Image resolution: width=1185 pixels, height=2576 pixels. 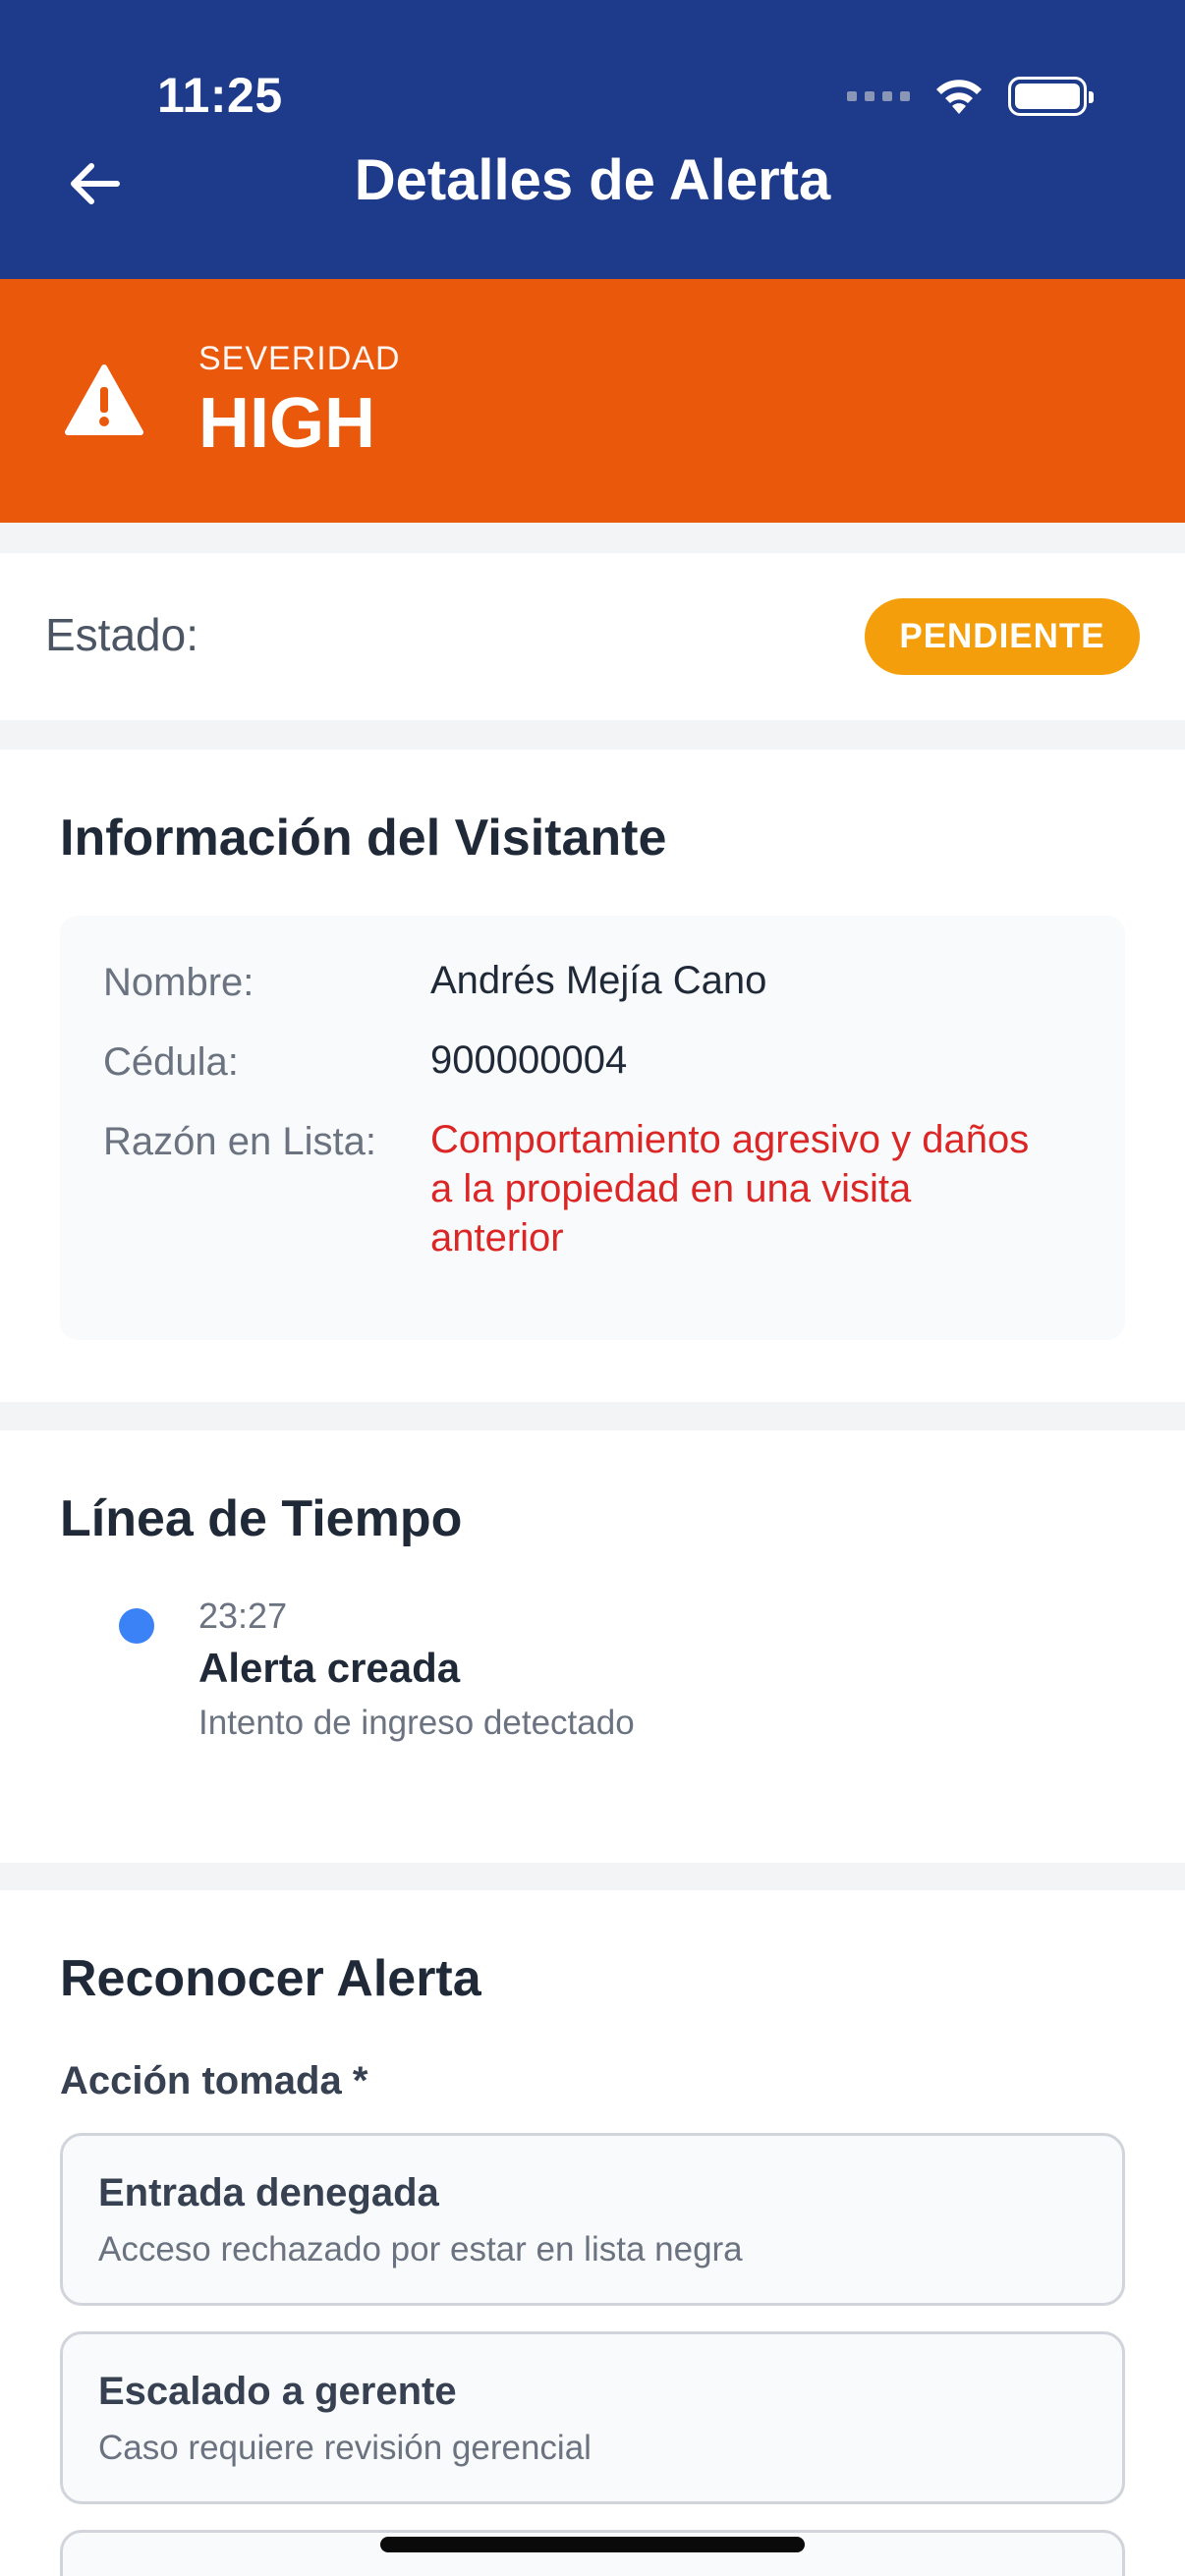 What do you see at coordinates (287, 423) in the screenshot?
I see `severity-value: HIGH` at bounding box center [287, 423].